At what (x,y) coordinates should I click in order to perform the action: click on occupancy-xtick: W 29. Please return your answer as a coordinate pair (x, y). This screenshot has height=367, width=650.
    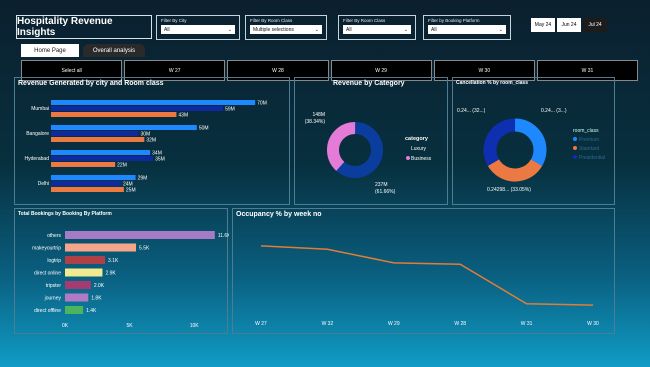
    Looking at the image, I should click on (394, 324).